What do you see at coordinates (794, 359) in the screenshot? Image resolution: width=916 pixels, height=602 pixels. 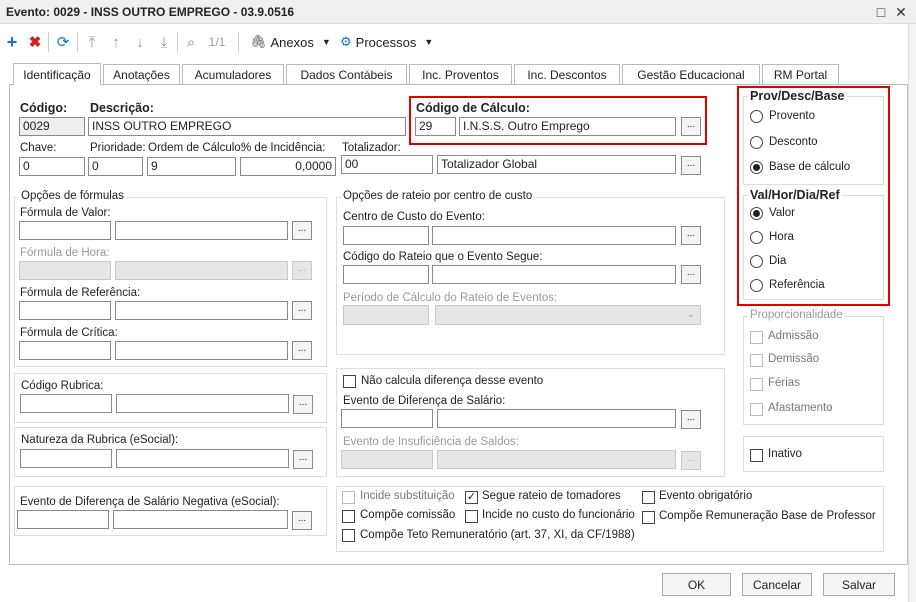 I see `demissao-label: Demissão` at bounding box center [794, 359].